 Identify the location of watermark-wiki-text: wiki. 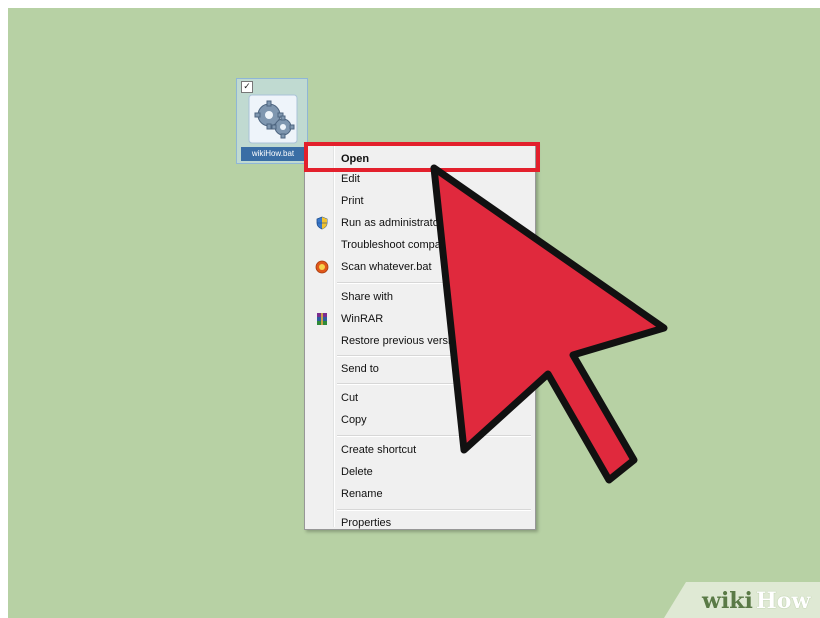
(727, 601).